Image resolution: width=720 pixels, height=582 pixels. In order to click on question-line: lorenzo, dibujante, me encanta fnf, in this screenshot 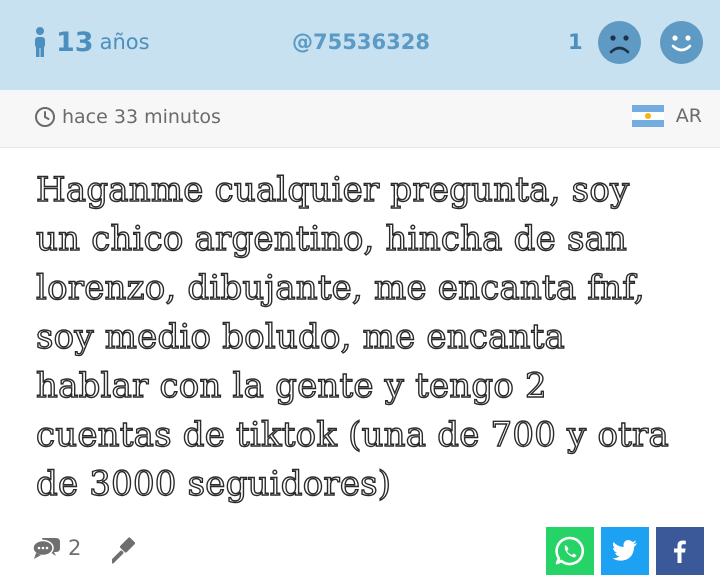, I will do `click(340, 287)`.